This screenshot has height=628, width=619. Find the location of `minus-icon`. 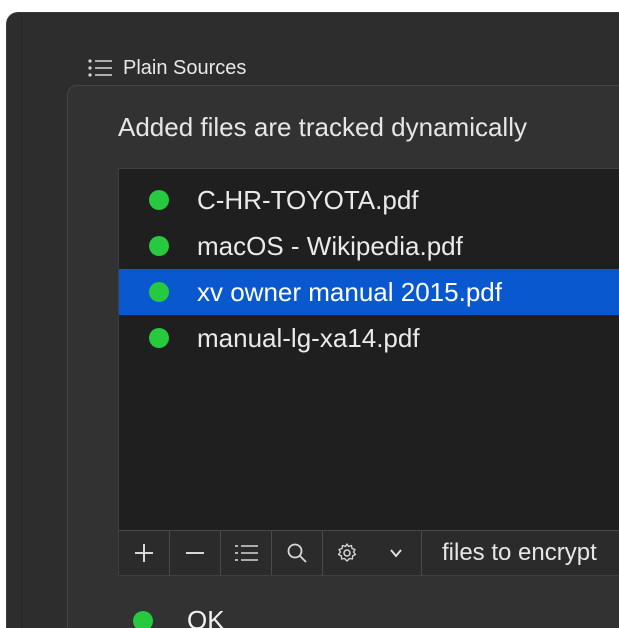

minus-icon is located at coordinates (195, 553).